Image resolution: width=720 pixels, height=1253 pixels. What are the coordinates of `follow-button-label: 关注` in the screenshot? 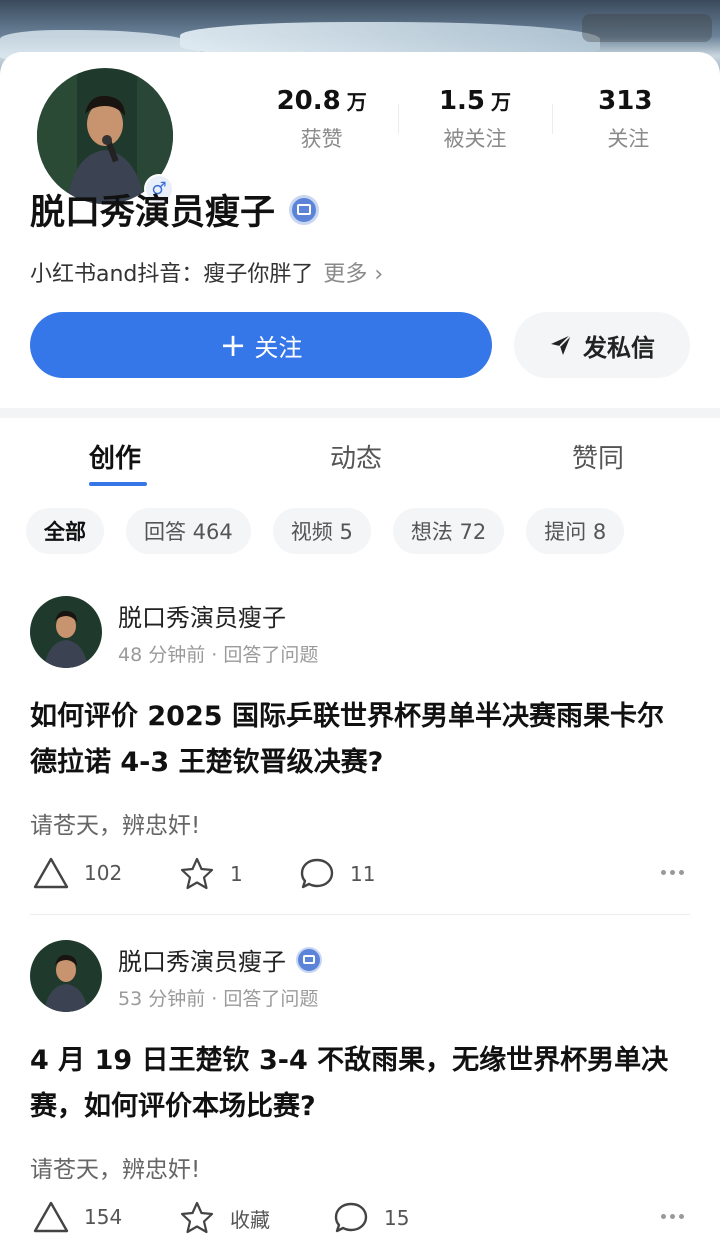 It's located at (278, 347).